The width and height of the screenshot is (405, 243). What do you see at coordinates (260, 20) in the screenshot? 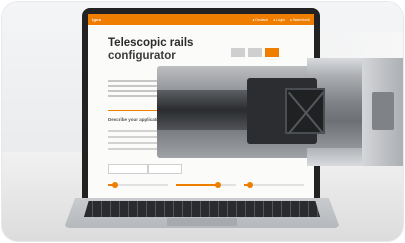
I see `nav-item-language: ● Deutsch` at bounding box center [260, 20].